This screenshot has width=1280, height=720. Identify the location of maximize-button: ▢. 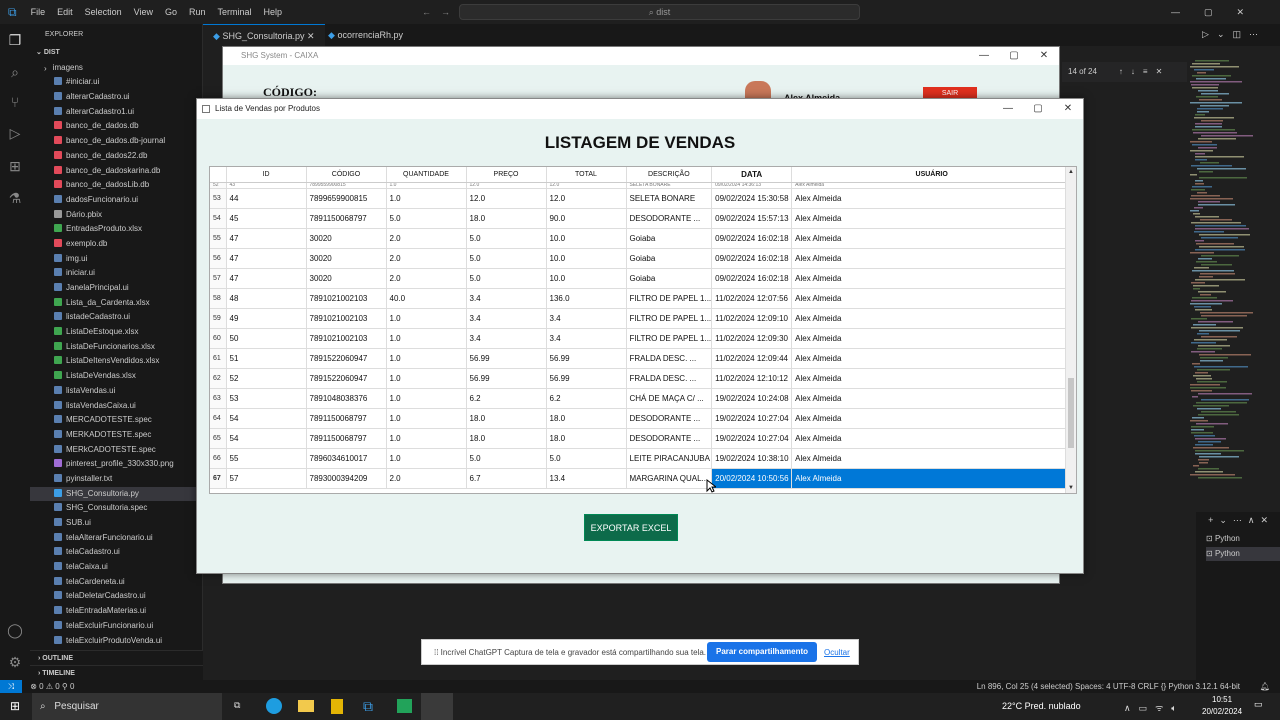
(1038, 109).